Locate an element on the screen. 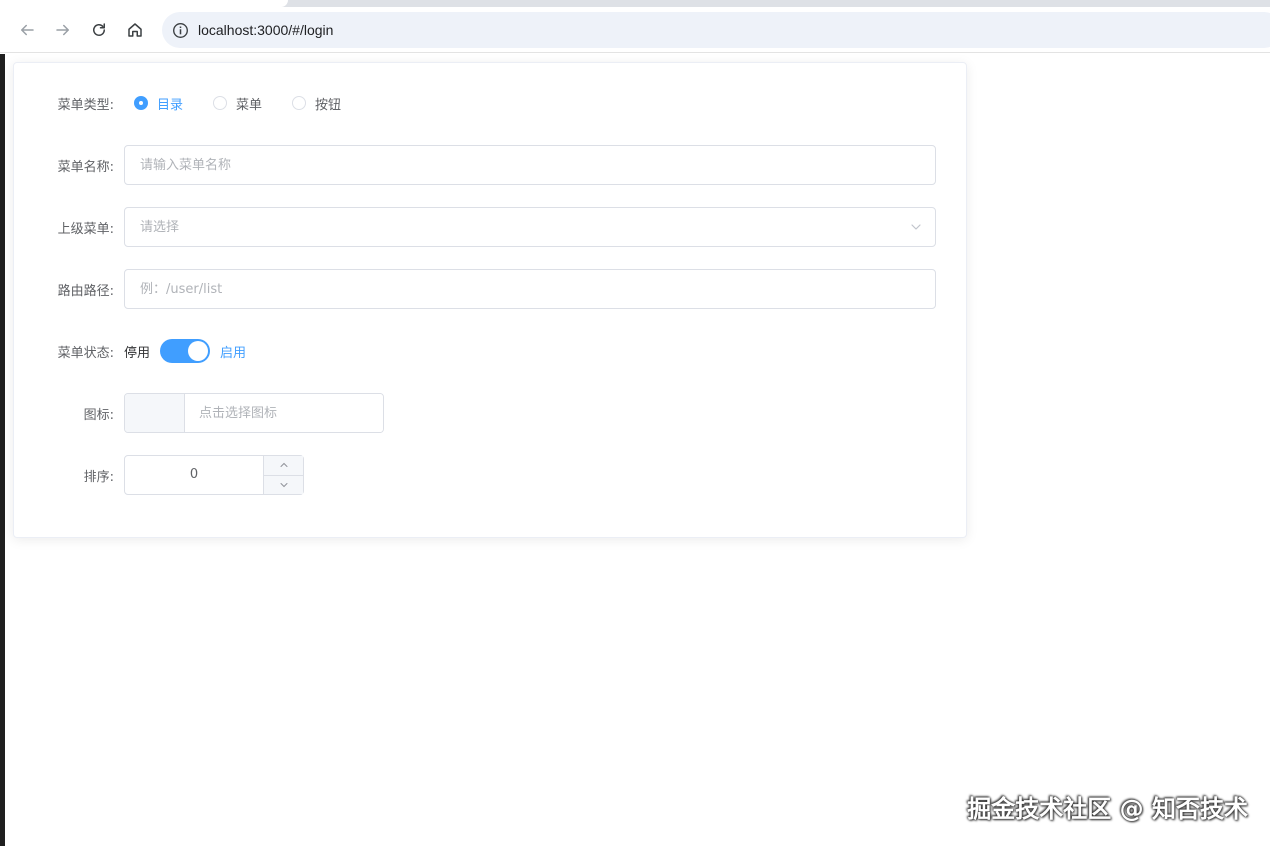  sort-control: 0 is located at coordinates (214, 475).